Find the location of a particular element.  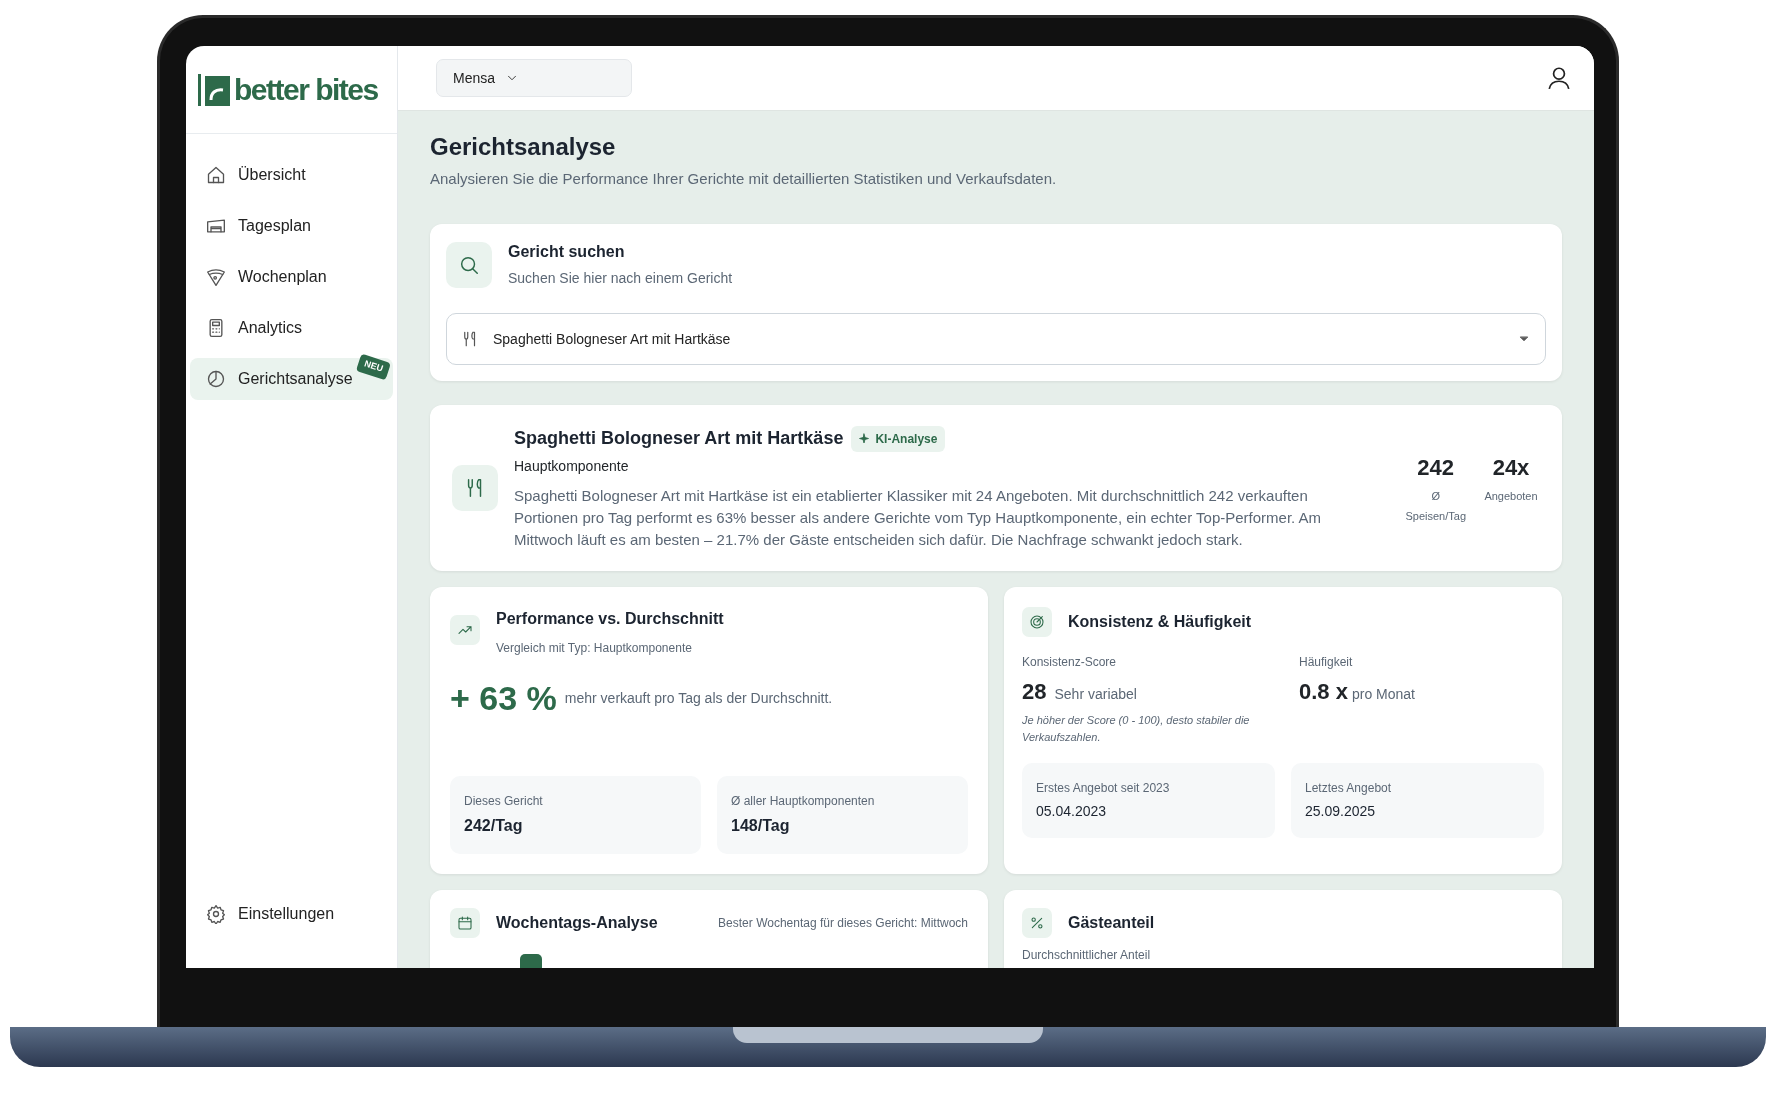

stat-label: Letztes Angebot is located at coordinates (1349, 788).